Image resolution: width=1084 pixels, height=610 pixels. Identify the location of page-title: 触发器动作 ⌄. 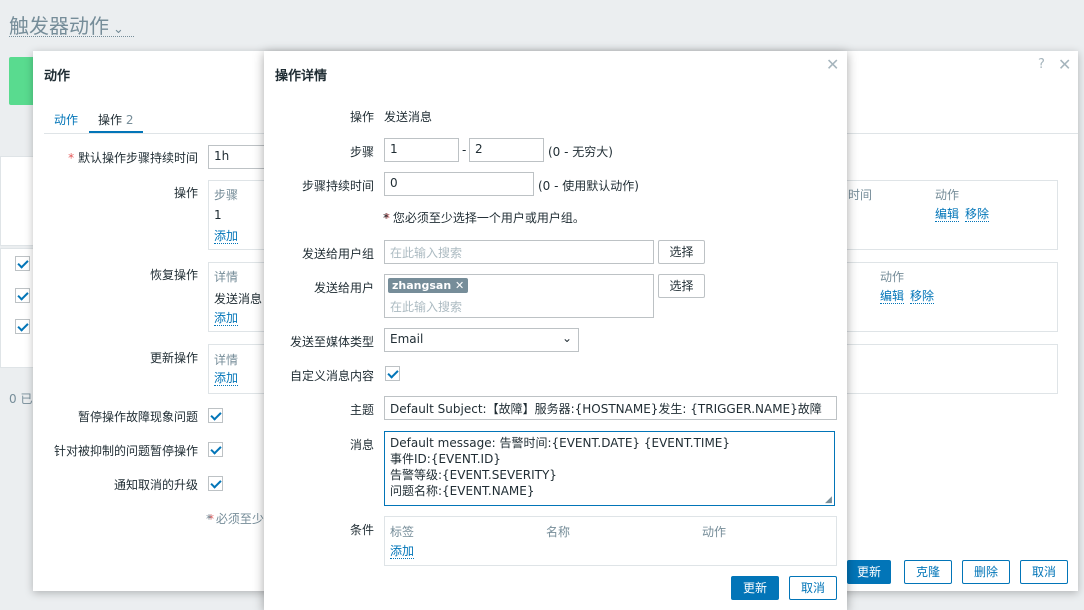
(66, 24).